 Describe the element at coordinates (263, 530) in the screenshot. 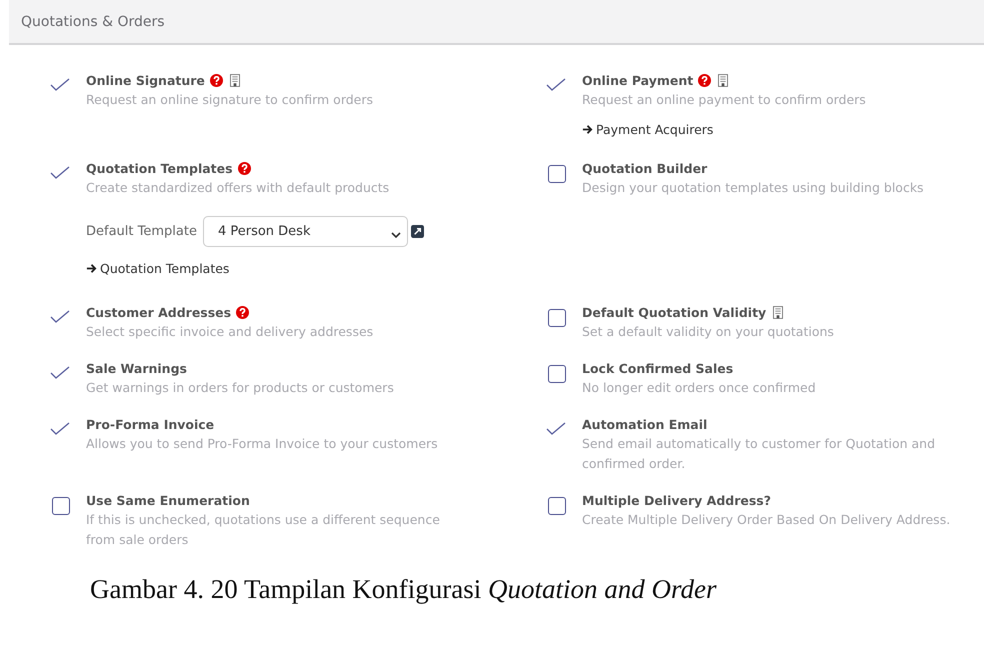

I see `setting-description: If this is unchecked, quotations use a different sequence from sale orders` at that location.